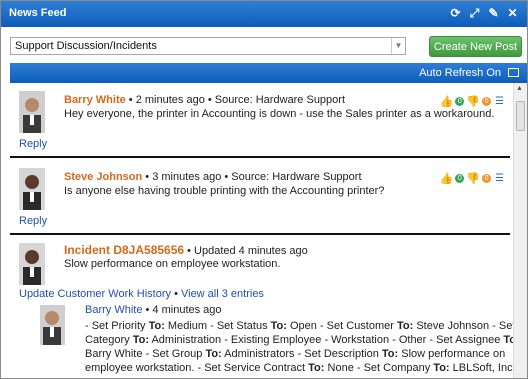 The image size is (528, 379). I want to click on wrench-icon: ✎, so click(493, 13).